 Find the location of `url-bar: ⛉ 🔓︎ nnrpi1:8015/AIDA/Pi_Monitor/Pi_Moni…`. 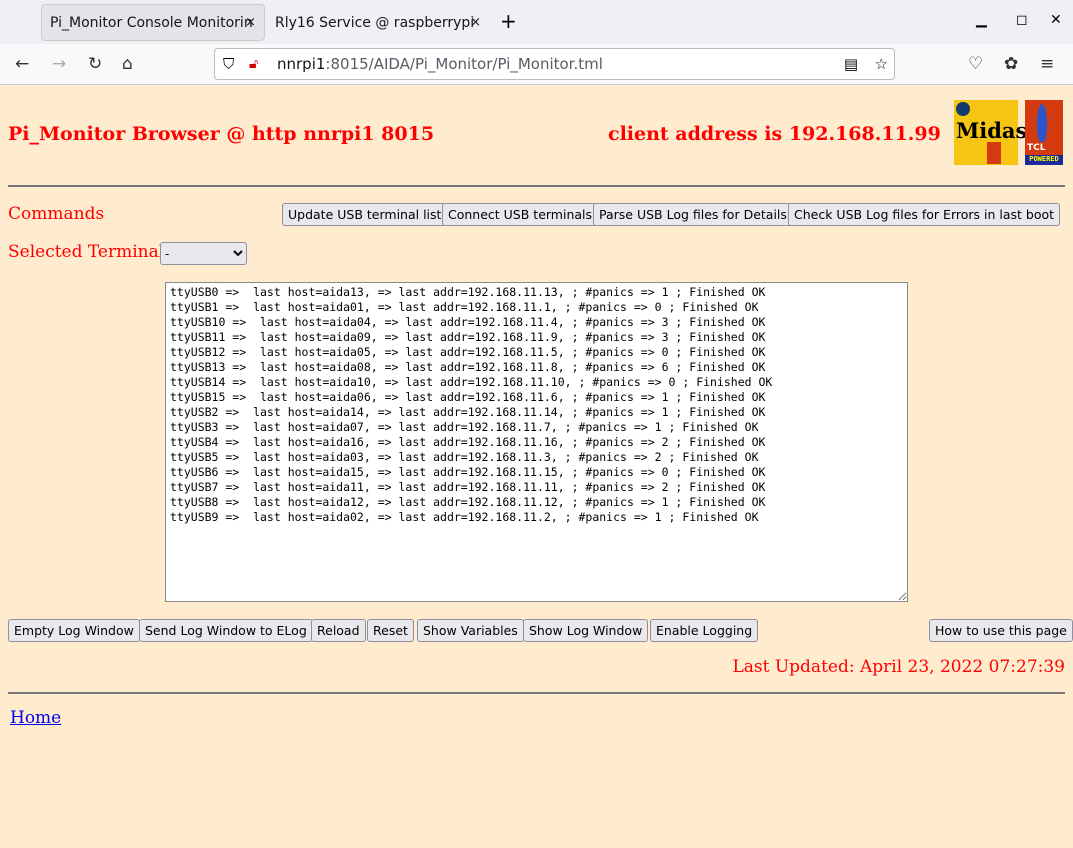

url-bar: ⛉ 🔓︎ nnrpi1:8015/AIDA/Pi_Monitor/Pi_Moni… is located at coordinates (554, 64).